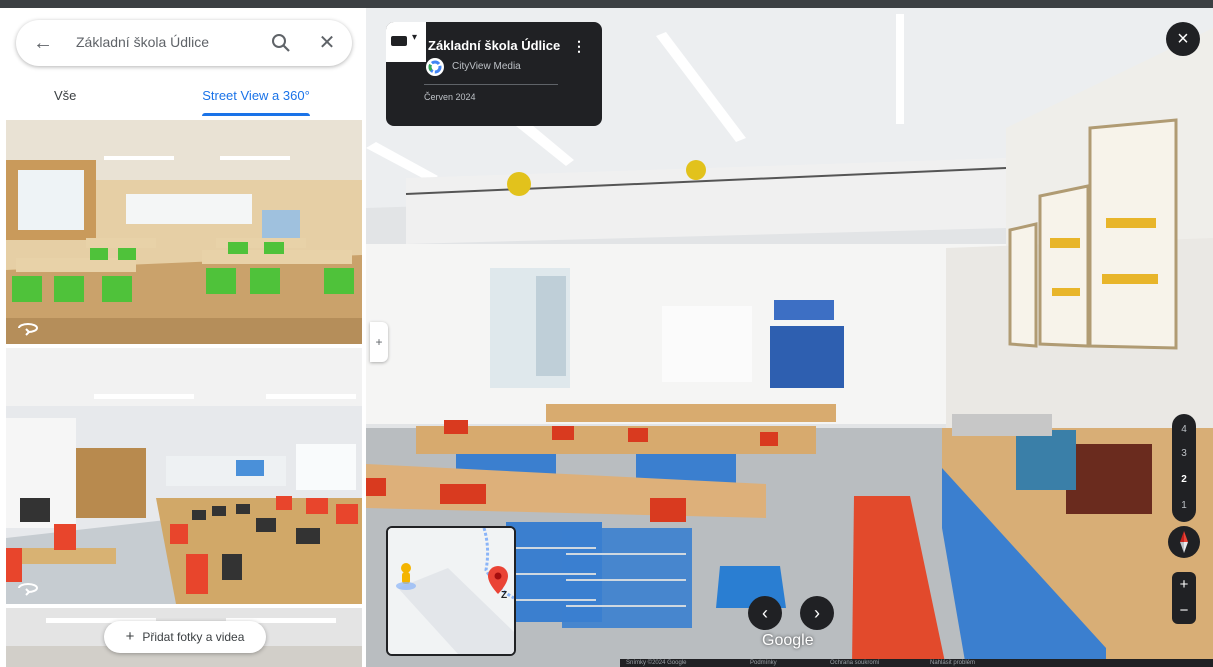 This screenshot has height=667, width=1213. What do you see at coordinates (183, 103) in the screenshot?
I see `tabs: Vše Street View a 360°` at bounding box center [183, 103].